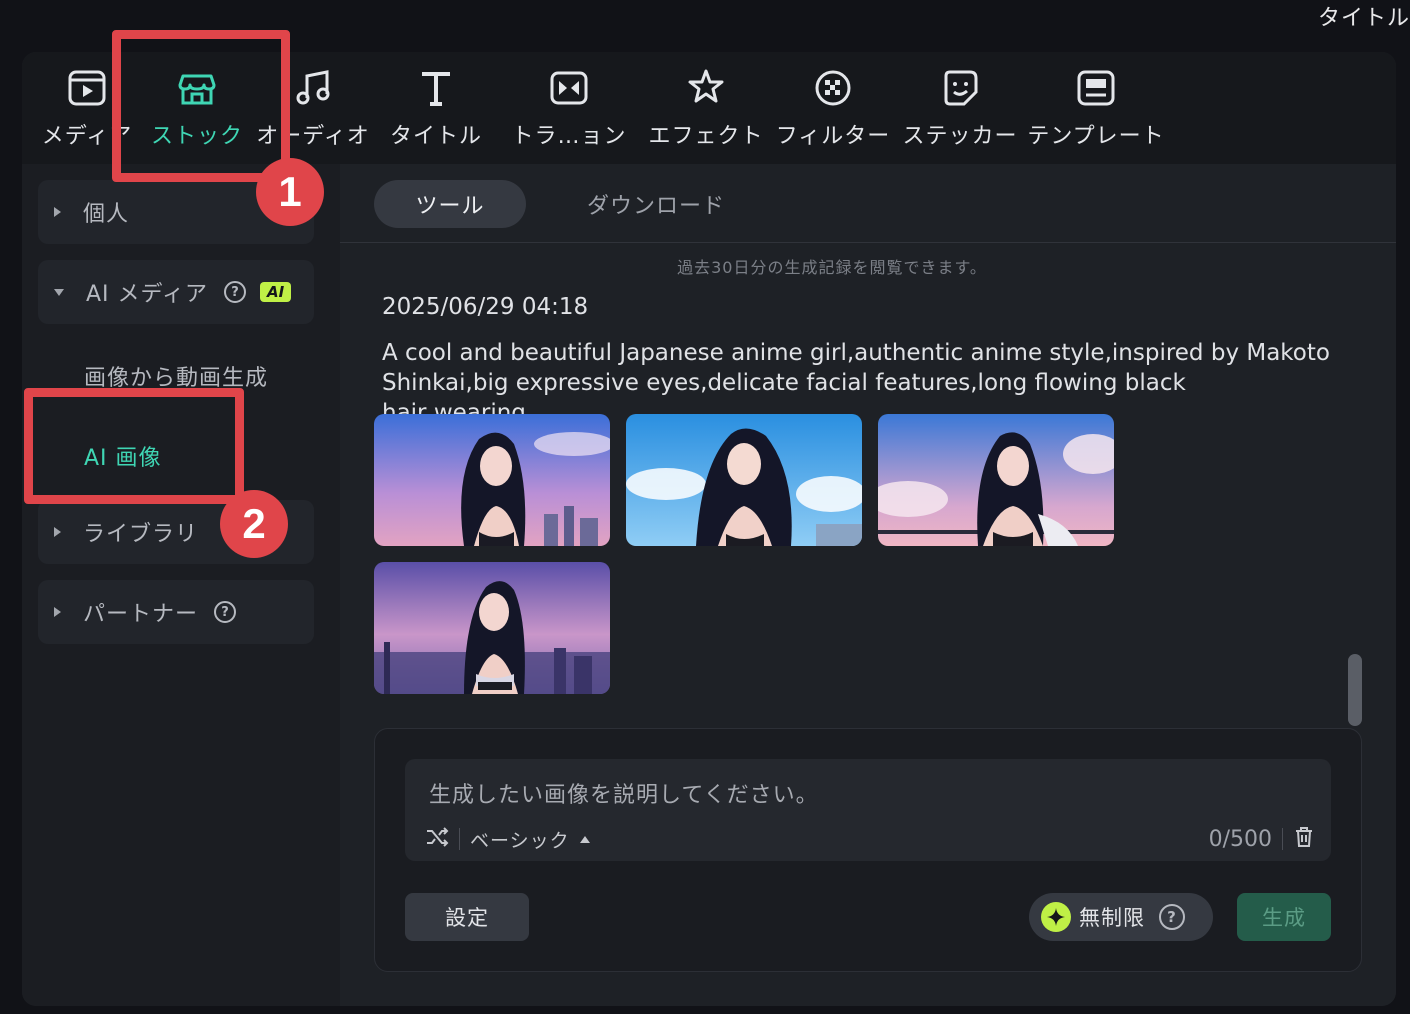 This screenshot has width=1410, height=1014. What do you see at coordinates (868, 203) in the screenshot?
I see `tab-bar: ツール ダウンロード` at bounding box center [868, 203].